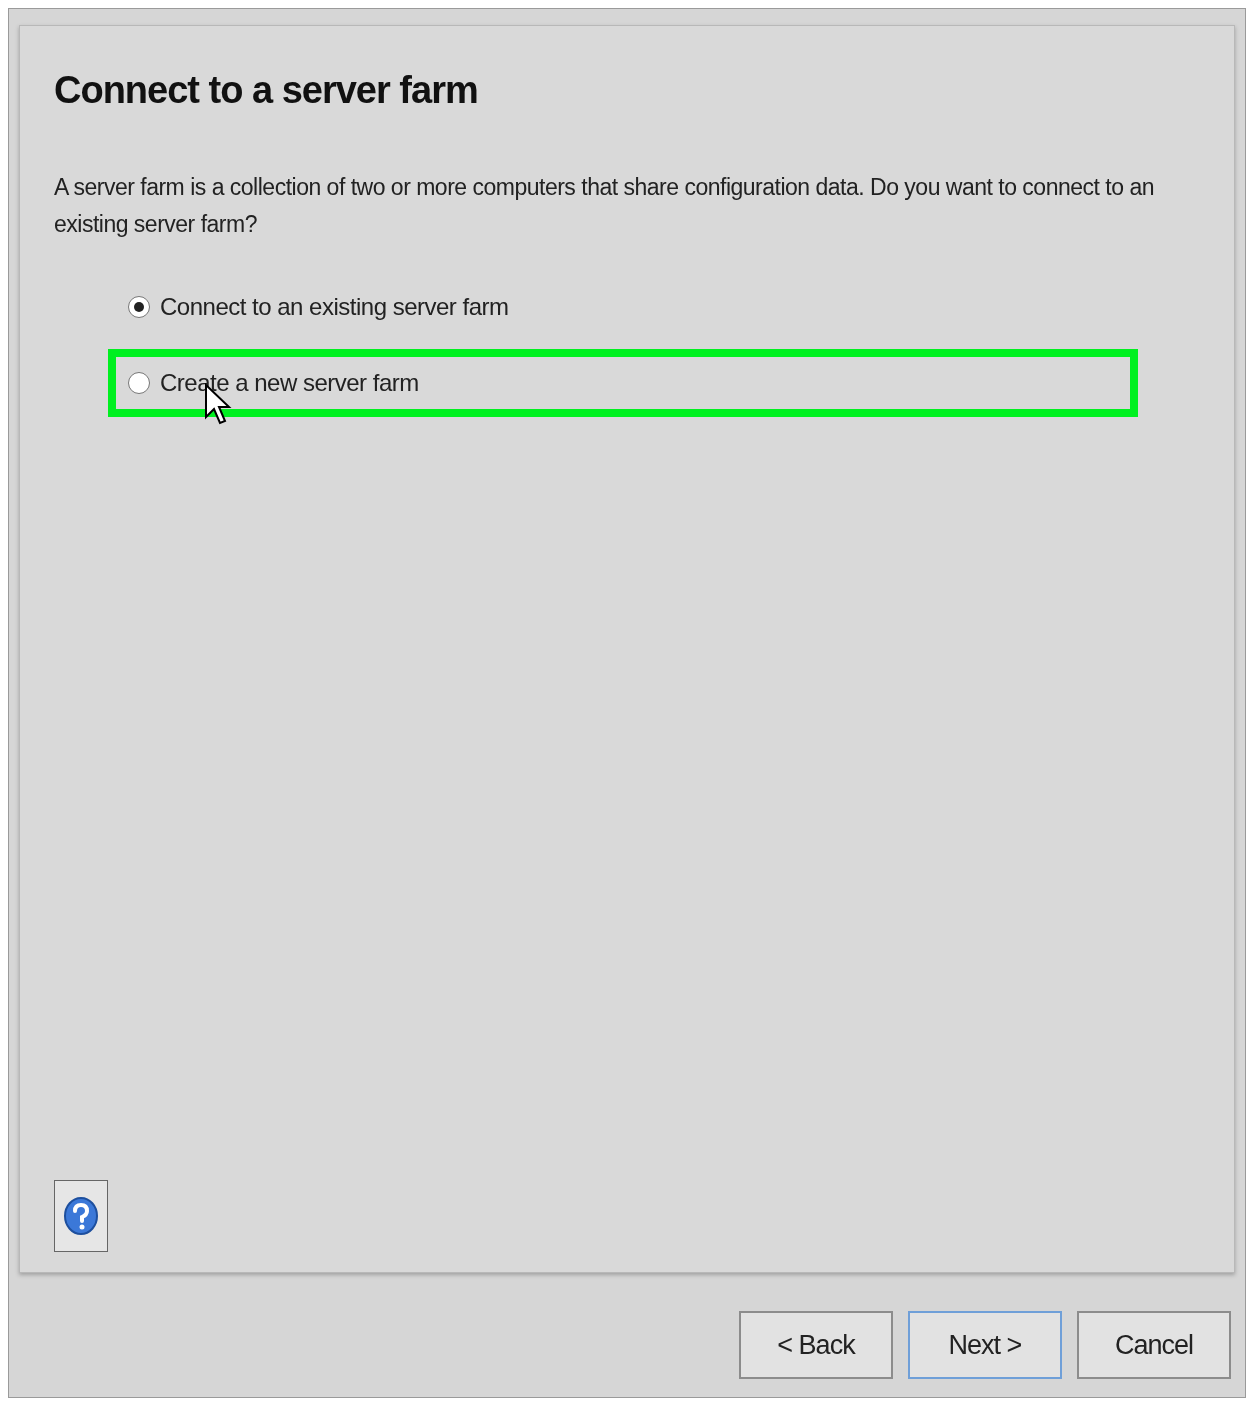  Describe the element at coordinates (985, 1345) in the screenshot. I see `dialog-button: Next >` at that location.